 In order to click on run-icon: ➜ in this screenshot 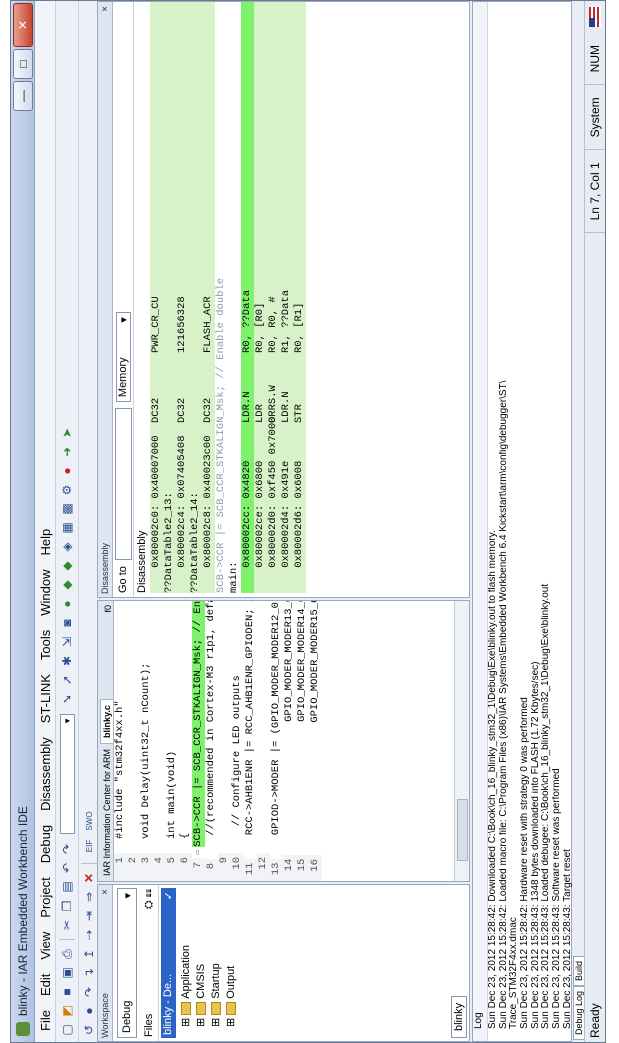, I will do `click(67, 452)`.